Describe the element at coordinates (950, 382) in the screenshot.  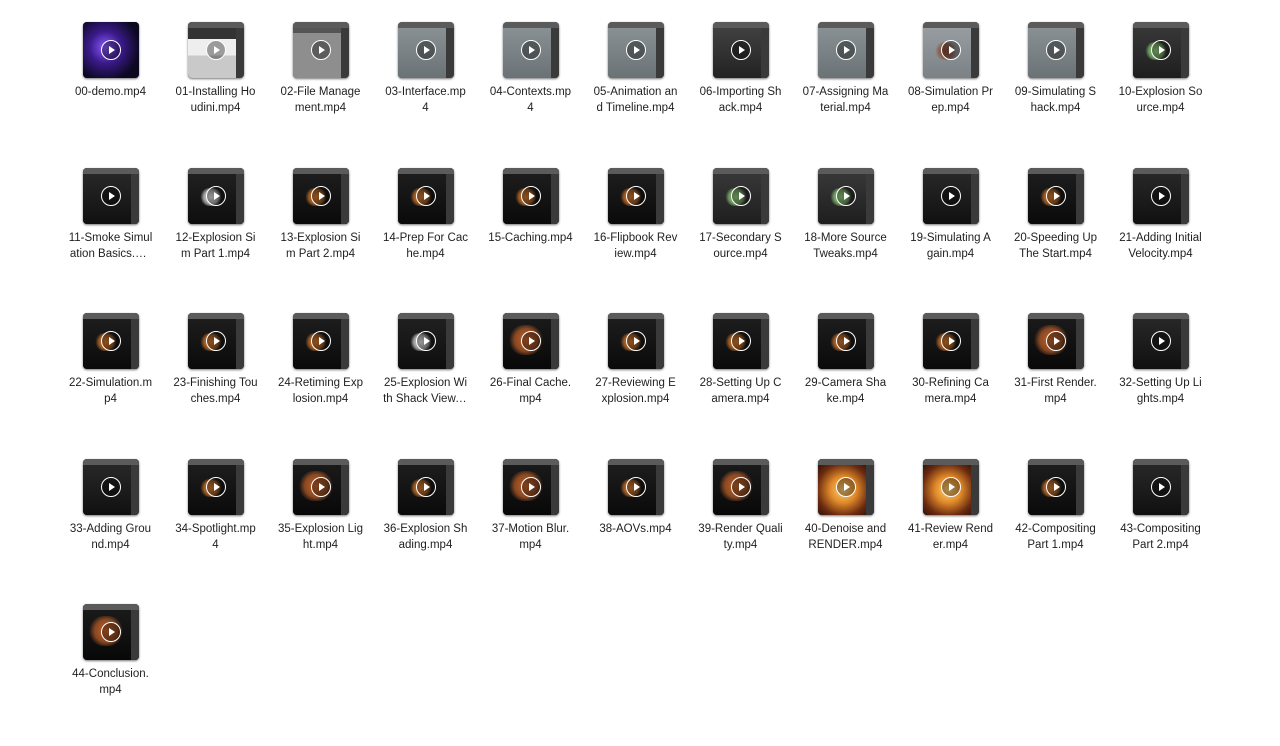
I see `file-item: 30-Refining Camera.mp4` at that location.